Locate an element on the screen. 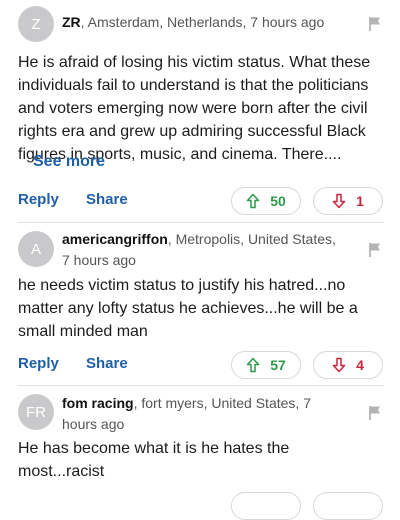  downvote-button: 1 is located at coordinates (348, 201).